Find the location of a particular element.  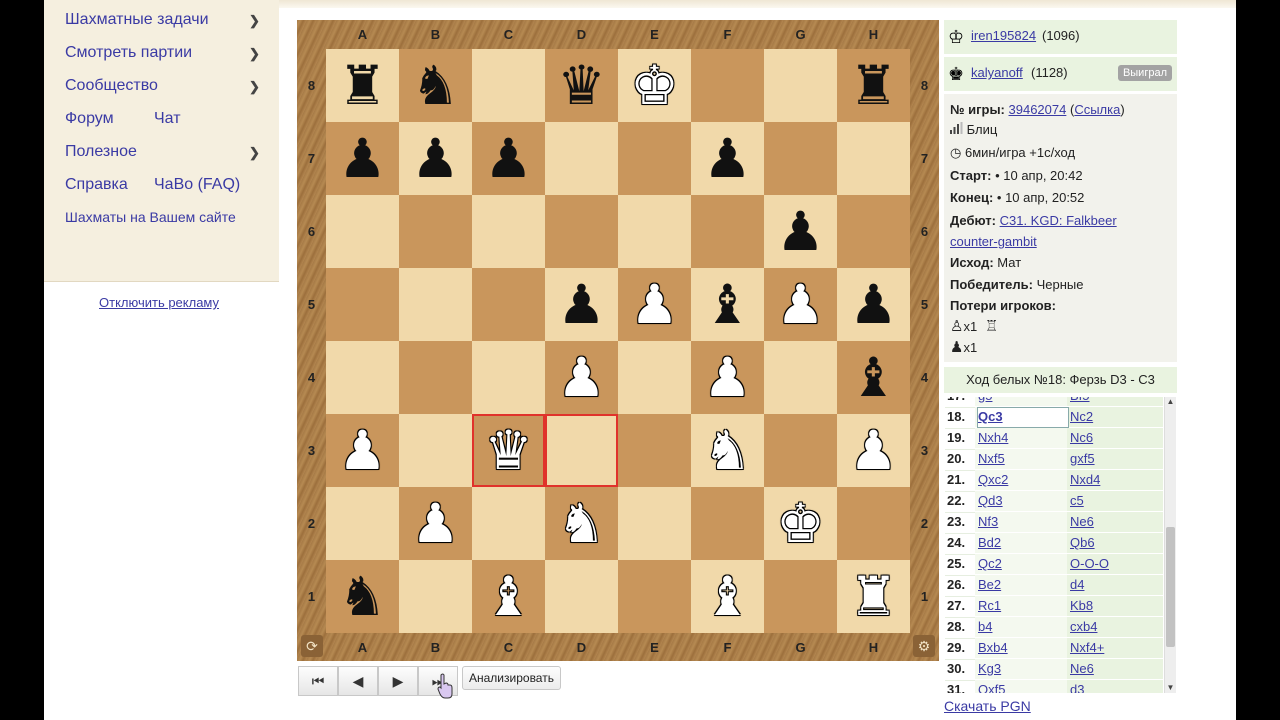

white-move-link: Qc2 is located at coordinates (990, 564).